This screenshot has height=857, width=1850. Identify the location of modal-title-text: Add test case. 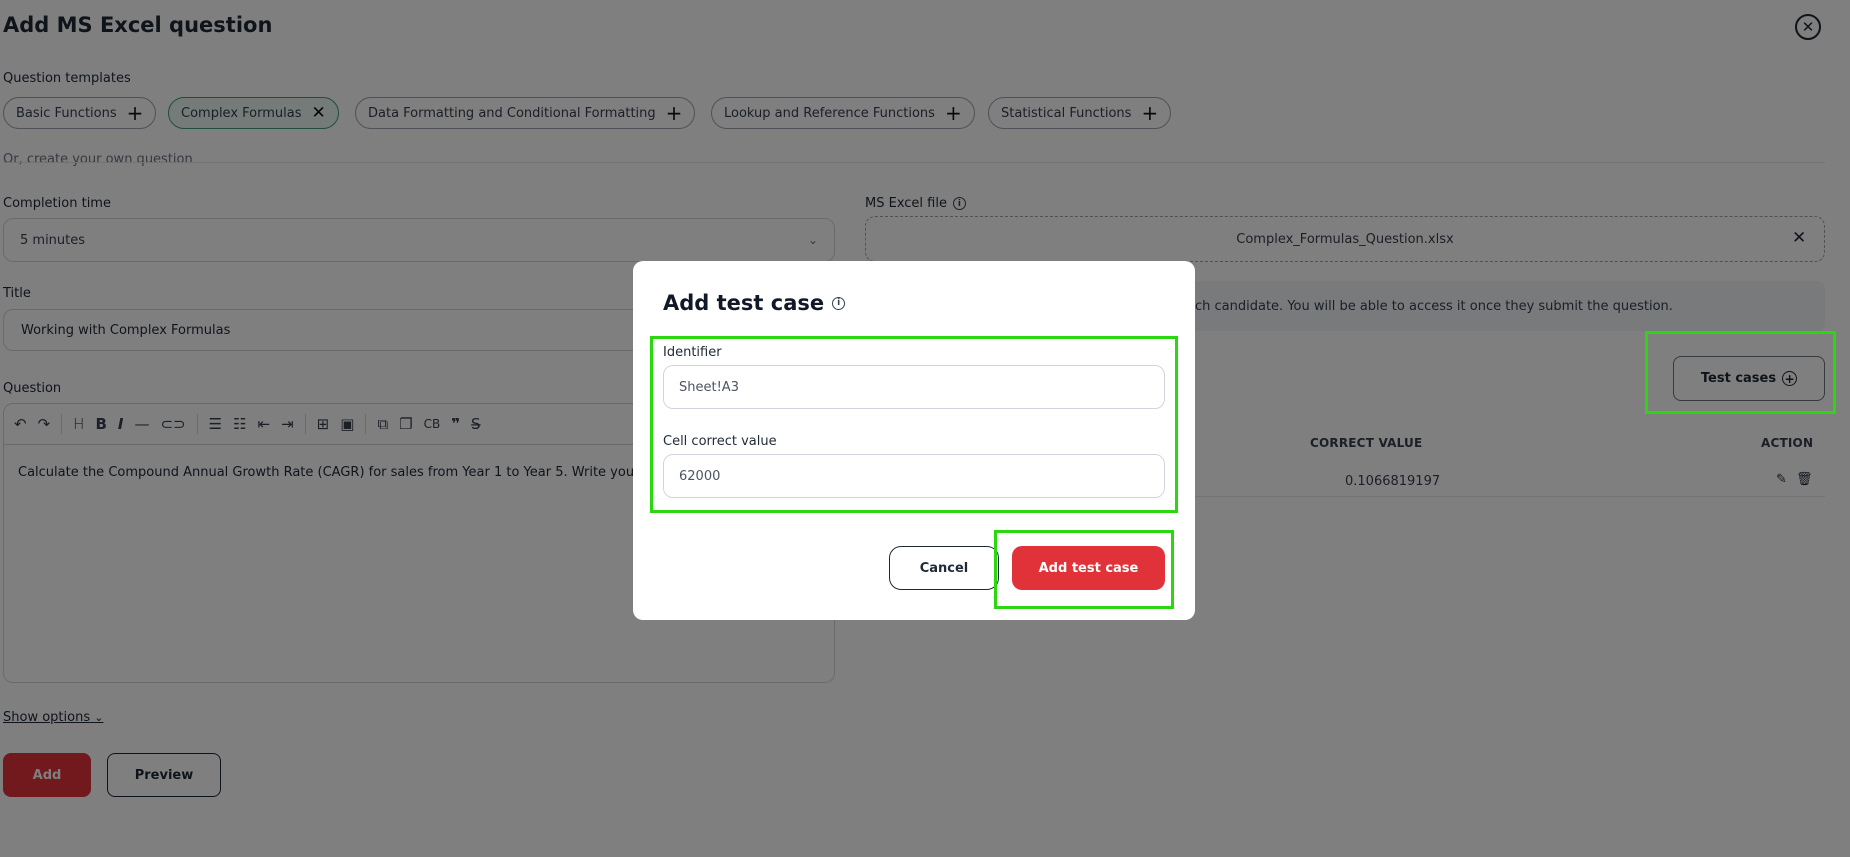
(744, 303).